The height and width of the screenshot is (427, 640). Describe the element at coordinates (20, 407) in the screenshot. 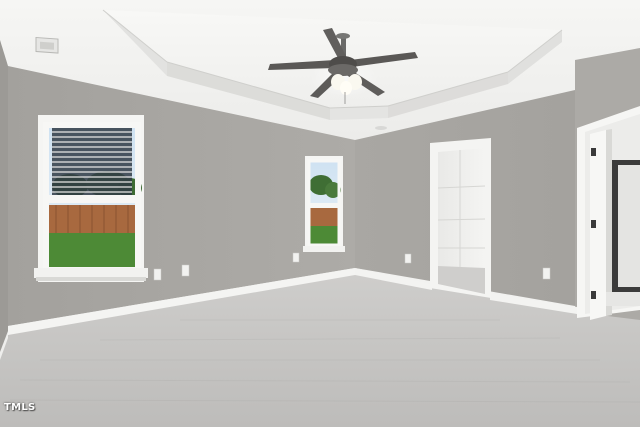

I see `watermark-logo: TMLS` at that location.